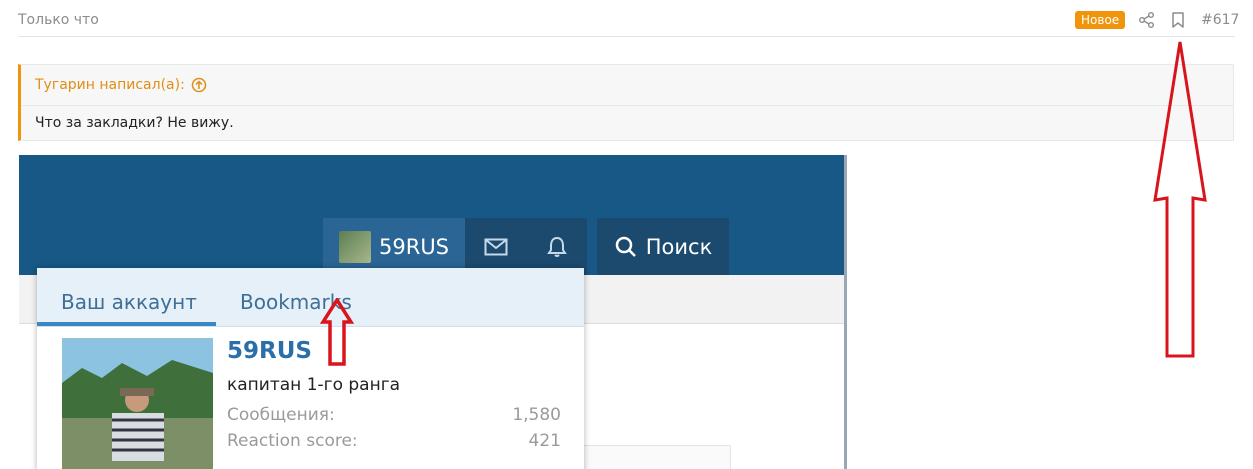 The height and width of the screenshot is (469, 1253). What do you see at coordinates (199, 85) in the screenshot?
I see `arrow-up-circle-icon` at bounding box center [199, 85].